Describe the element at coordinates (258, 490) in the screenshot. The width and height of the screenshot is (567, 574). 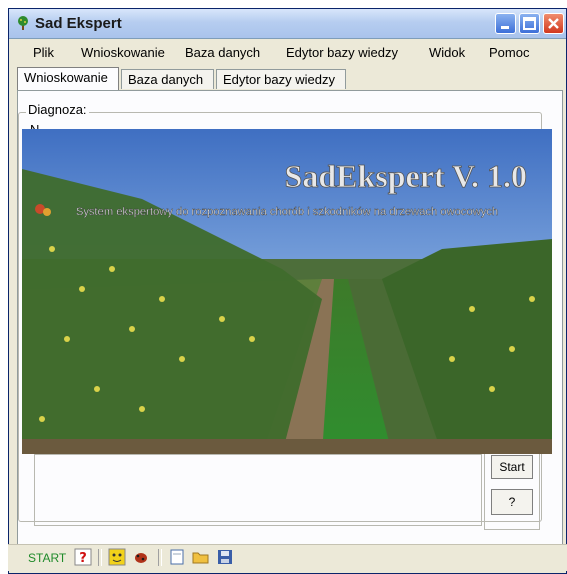
I see `results-box` at that location.